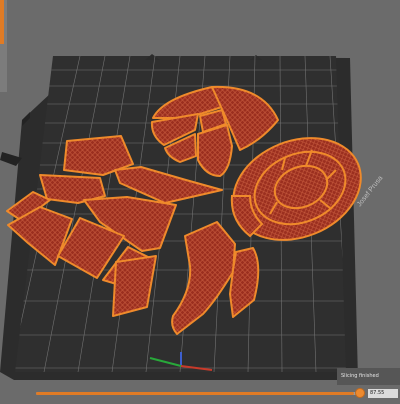 Image resolution: width=400 pixels, height=404 pixels. Describe the element at coordinates (195, 393) in the screenshot. I see `slider-fill` at that location.